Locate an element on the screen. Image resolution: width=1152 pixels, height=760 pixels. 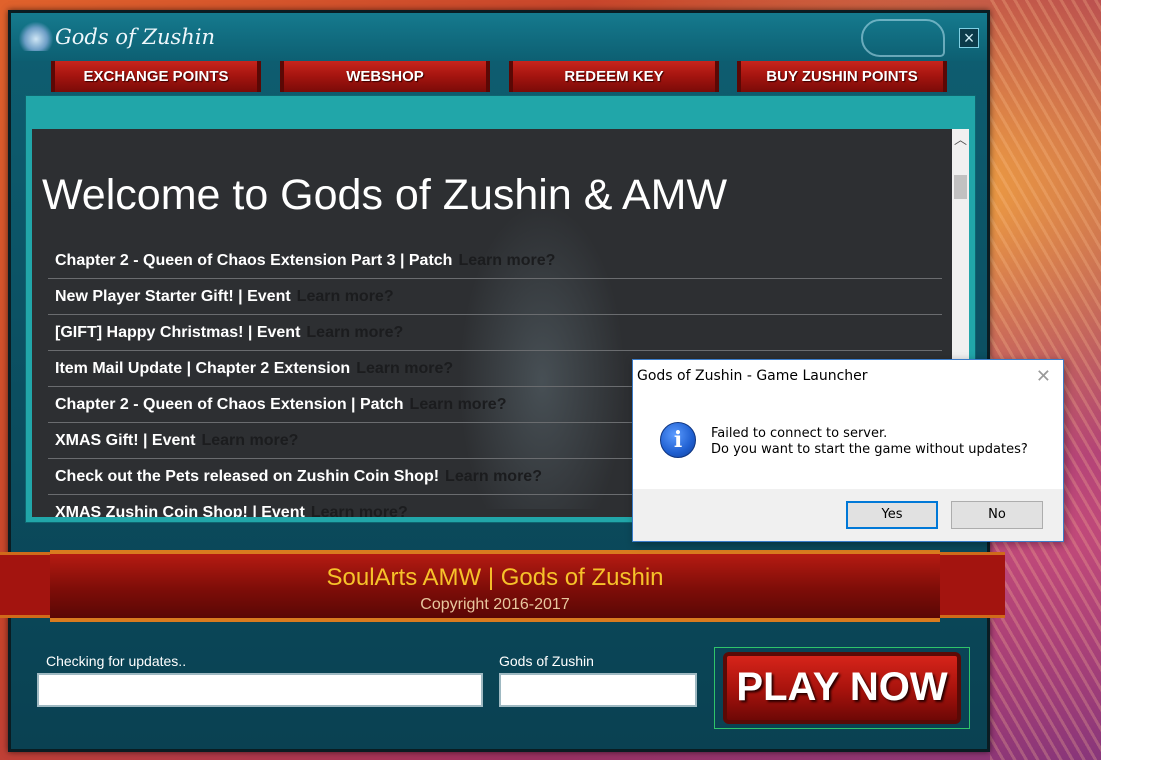
play-button-frame: PLAY NOW is located at coordinates (842, 688).